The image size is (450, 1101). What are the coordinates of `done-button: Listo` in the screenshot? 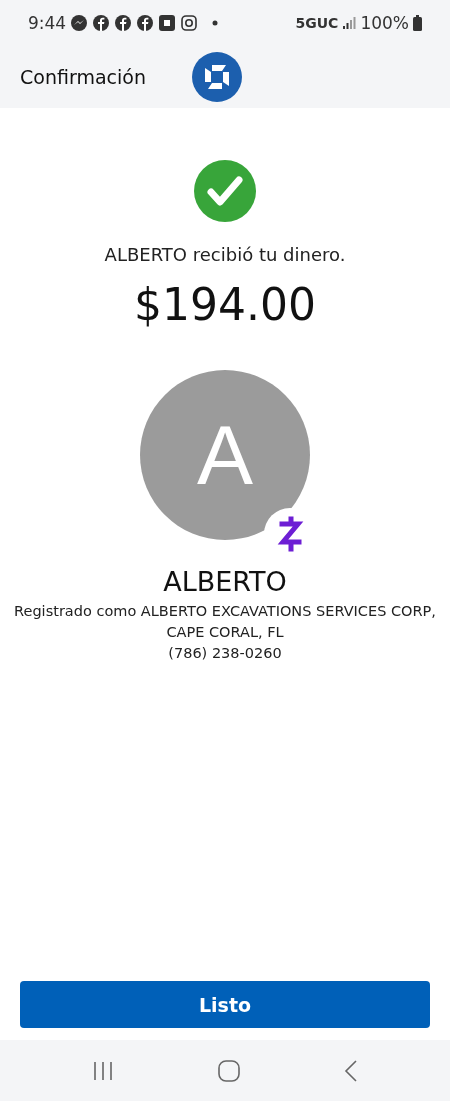 It's located at (225, 1004).